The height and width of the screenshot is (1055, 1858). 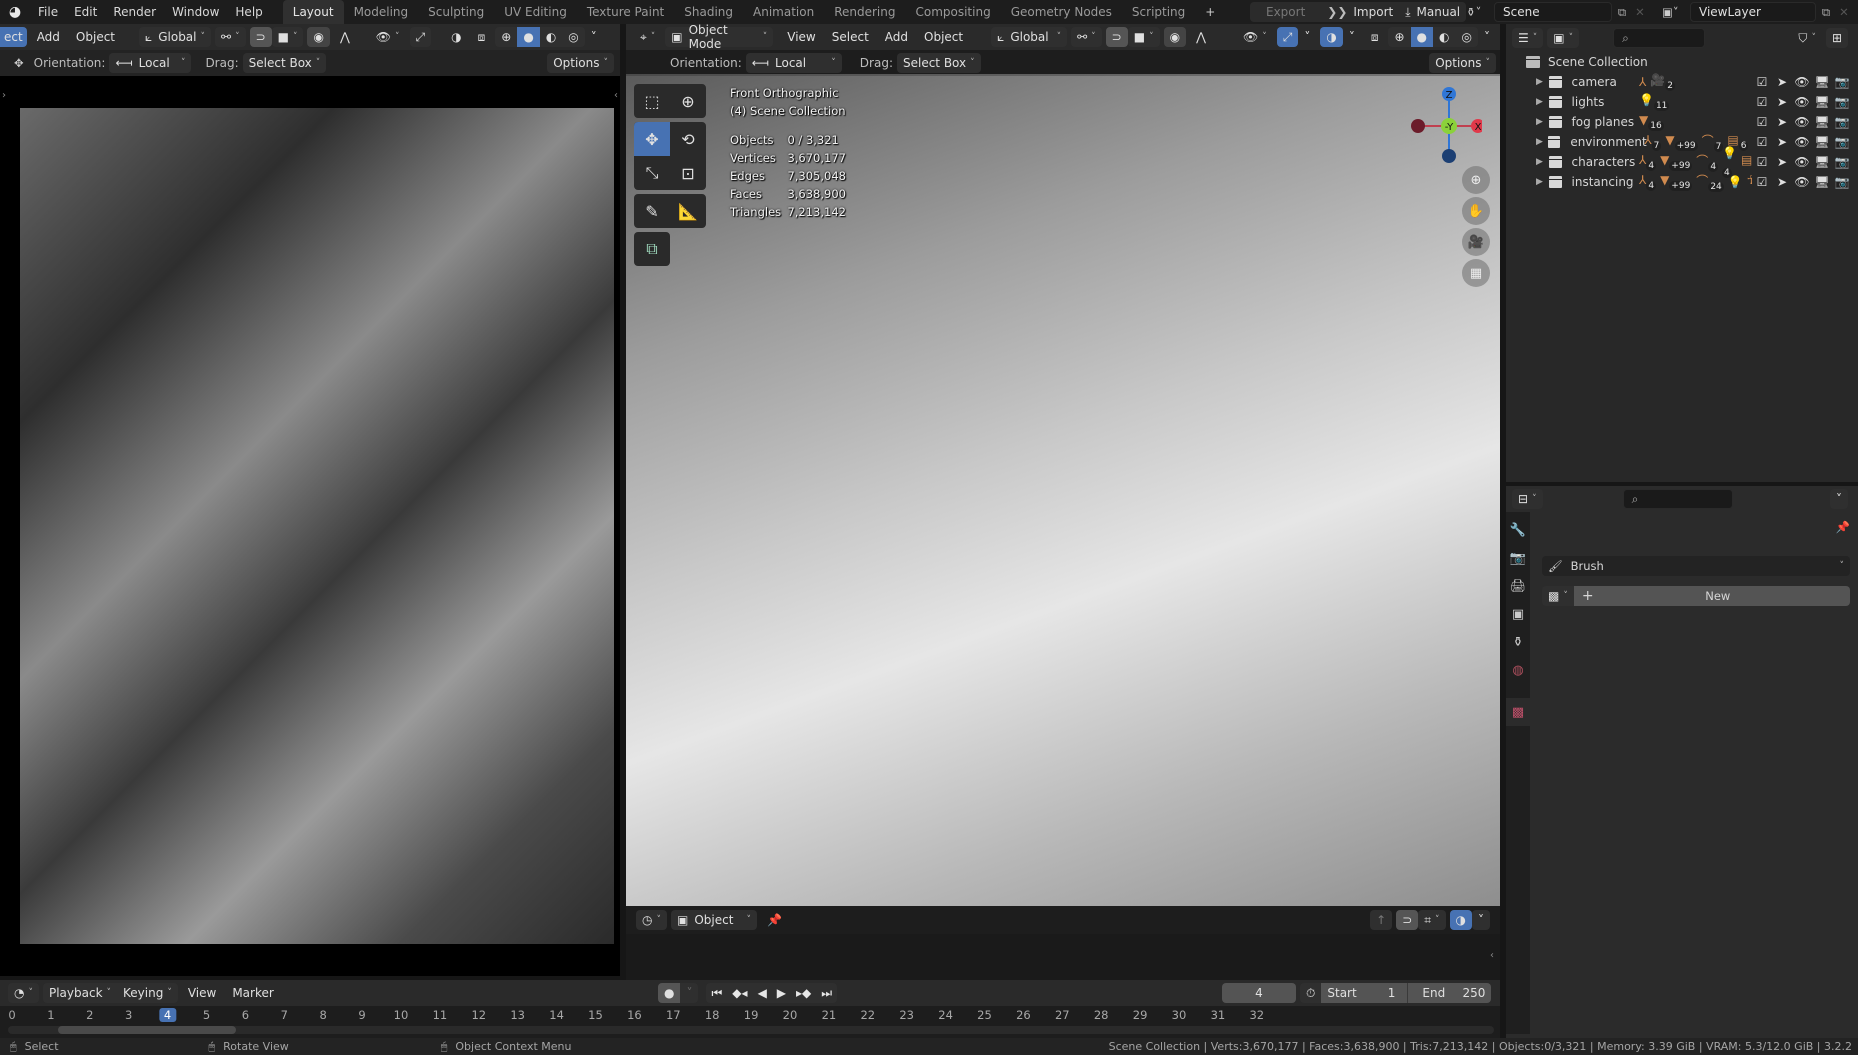 I want to click on frame-tick: 26, so click(x=1023, y=1015).